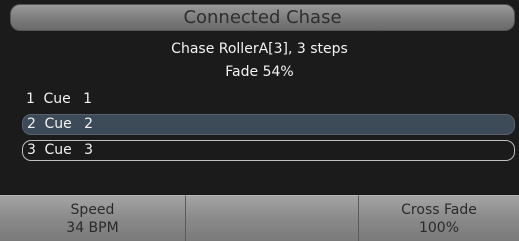  What do you see at coordinates (272, 218) in the screenshot?
I see `empty-softkey` at bounding box center [272, 218].